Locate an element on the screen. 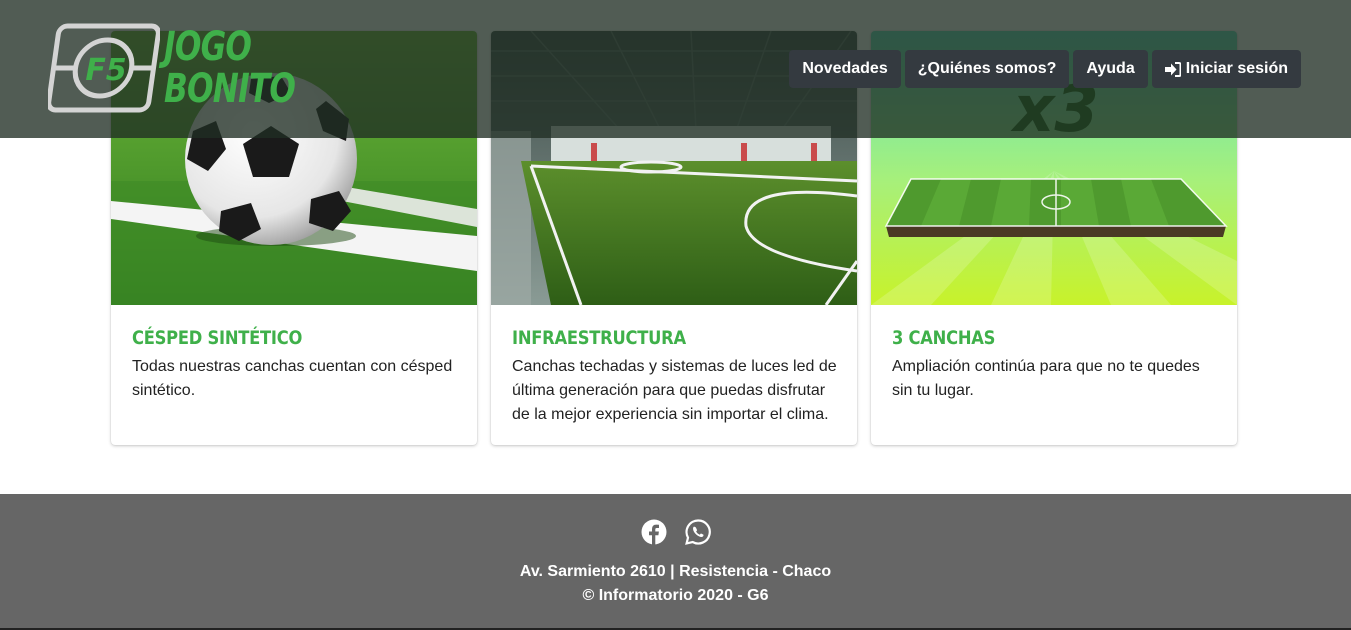 Image resolution: width=1351 pixels, height=630 pixels. sign-in-icon is located at coordinates (1172, 69).